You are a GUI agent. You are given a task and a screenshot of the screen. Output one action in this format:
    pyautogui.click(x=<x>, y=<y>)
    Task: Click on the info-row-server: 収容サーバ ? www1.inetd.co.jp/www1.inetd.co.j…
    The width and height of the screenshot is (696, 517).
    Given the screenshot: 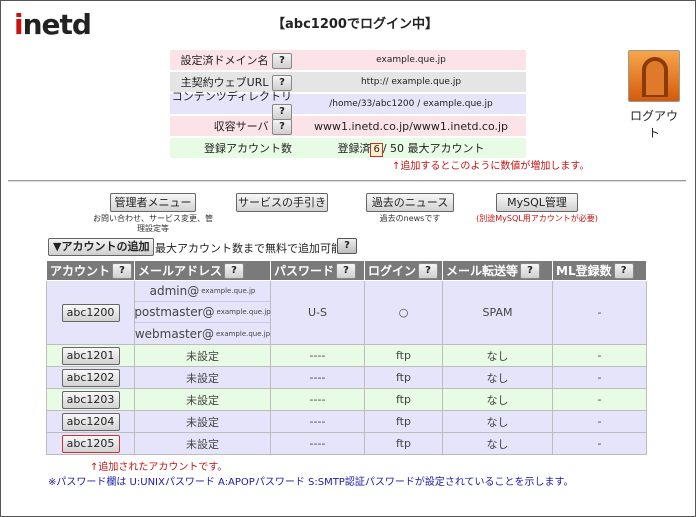 What is the action you would take?
    pyautogui.click(x=348, y=126)
    